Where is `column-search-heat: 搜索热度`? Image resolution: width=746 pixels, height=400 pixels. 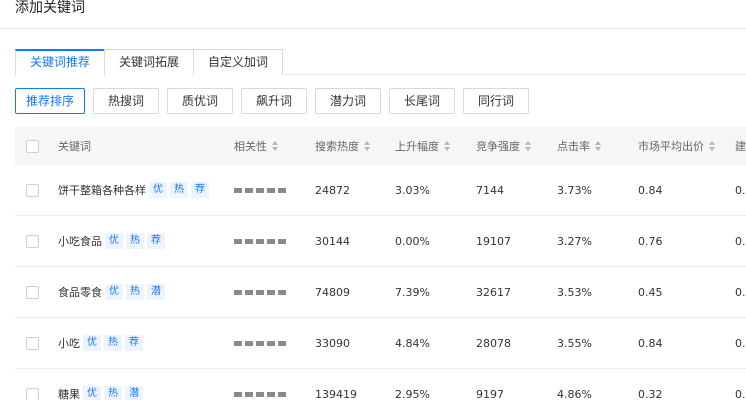
column-search-heat: 搜索热度 is located at coordinates (337, 146).